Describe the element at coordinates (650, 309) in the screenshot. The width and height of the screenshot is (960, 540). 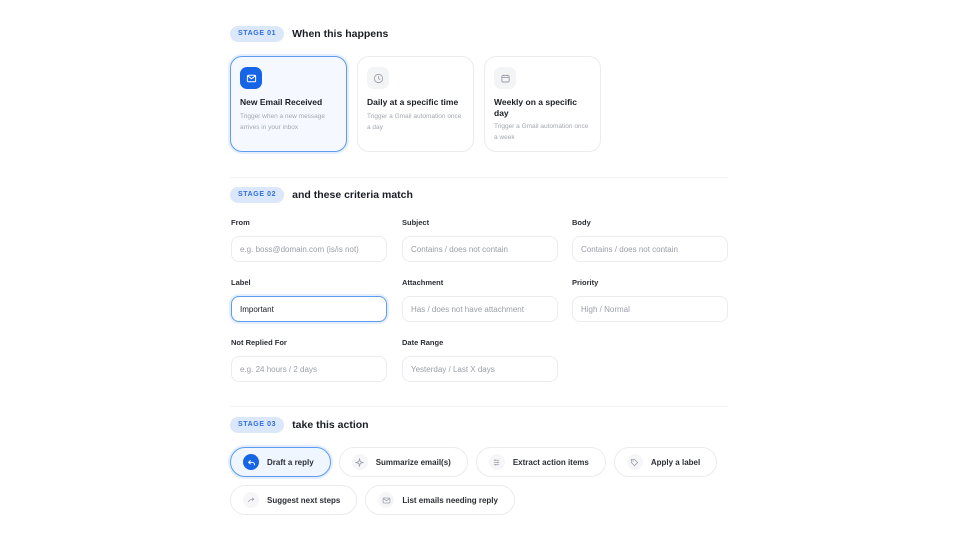
I see `priority-input: High / Normal` at that location.